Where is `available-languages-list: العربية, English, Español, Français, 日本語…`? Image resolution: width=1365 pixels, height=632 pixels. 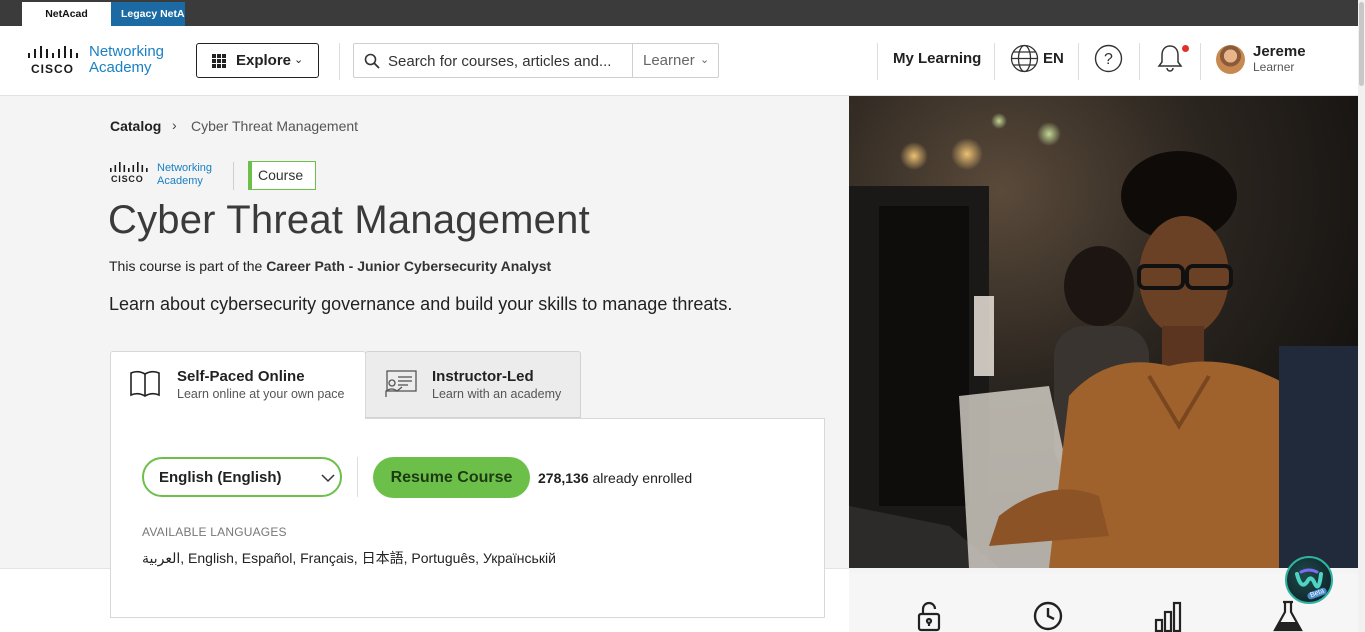
available-languages-list: العربية, English, Español, Français, 日本語… is located at coordinates (349, 558).